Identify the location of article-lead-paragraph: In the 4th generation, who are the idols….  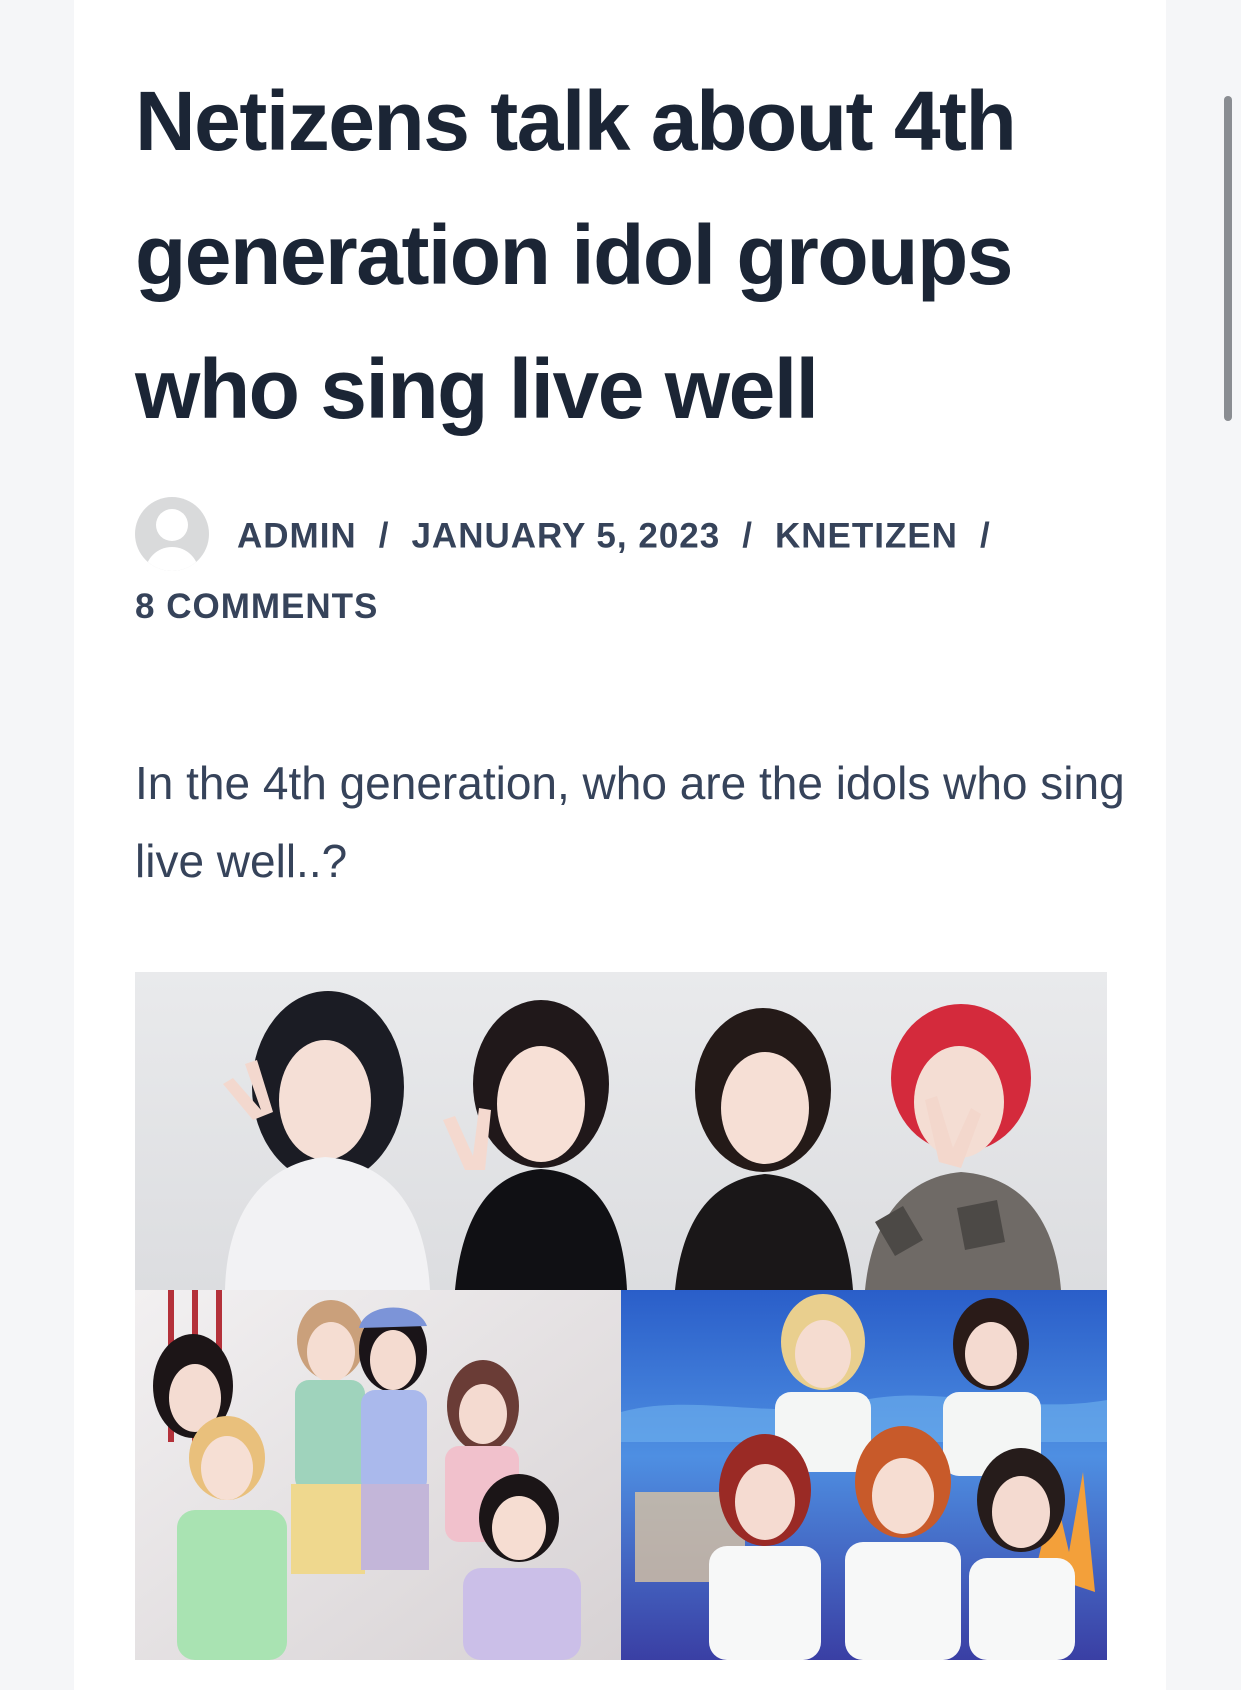
(630, 822).